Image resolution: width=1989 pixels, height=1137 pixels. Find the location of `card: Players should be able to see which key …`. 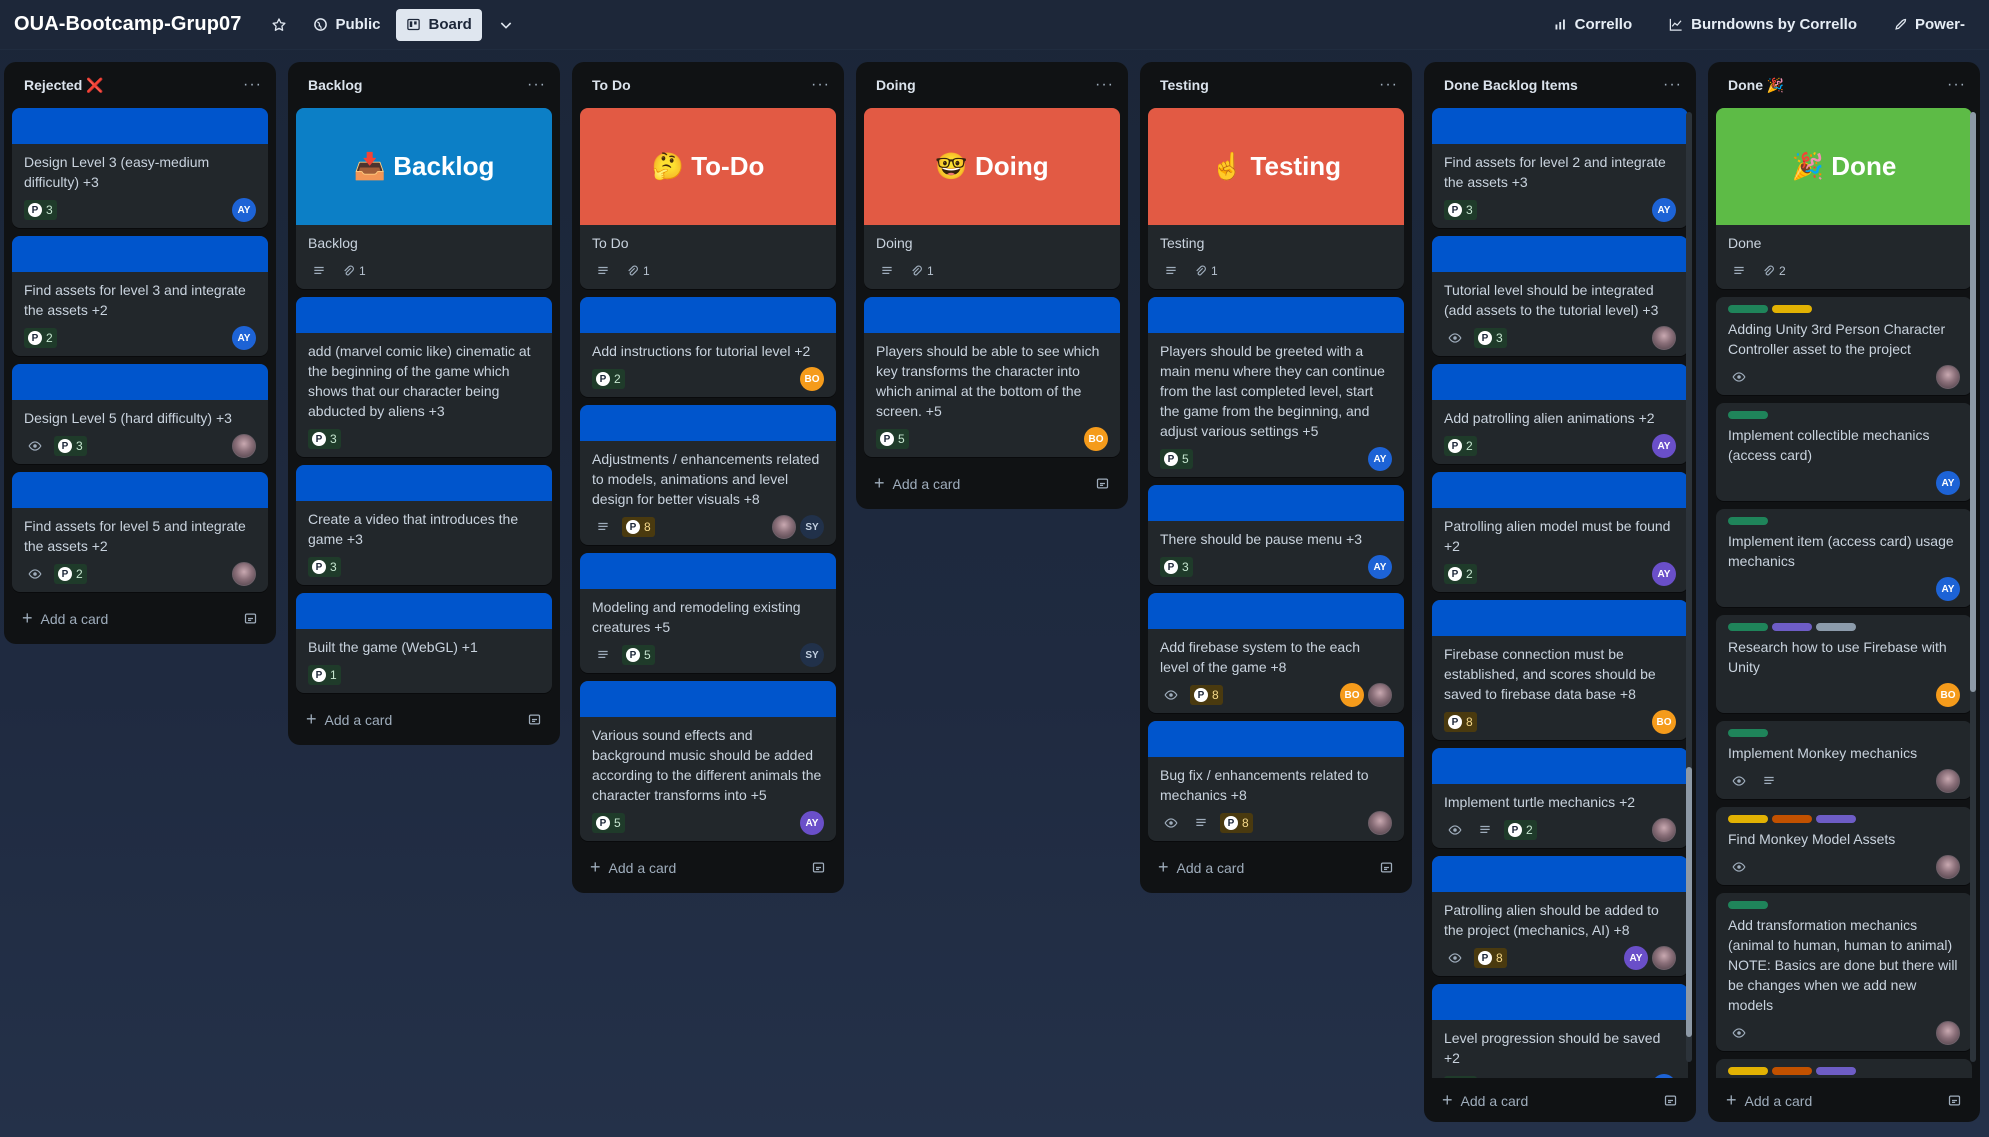

card: Players should be able to see which key … is located at coordinates (992, 377).